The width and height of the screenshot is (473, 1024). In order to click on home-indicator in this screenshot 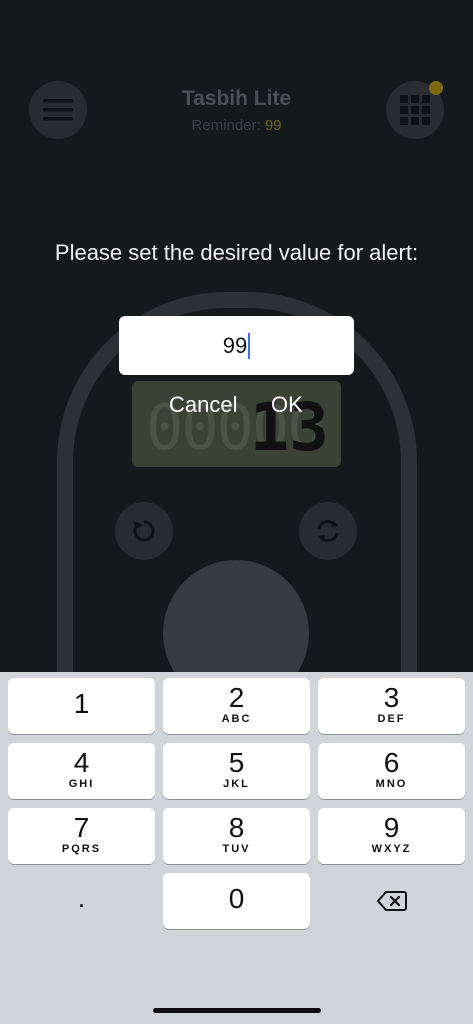, I will do `click(237, 1010)`.